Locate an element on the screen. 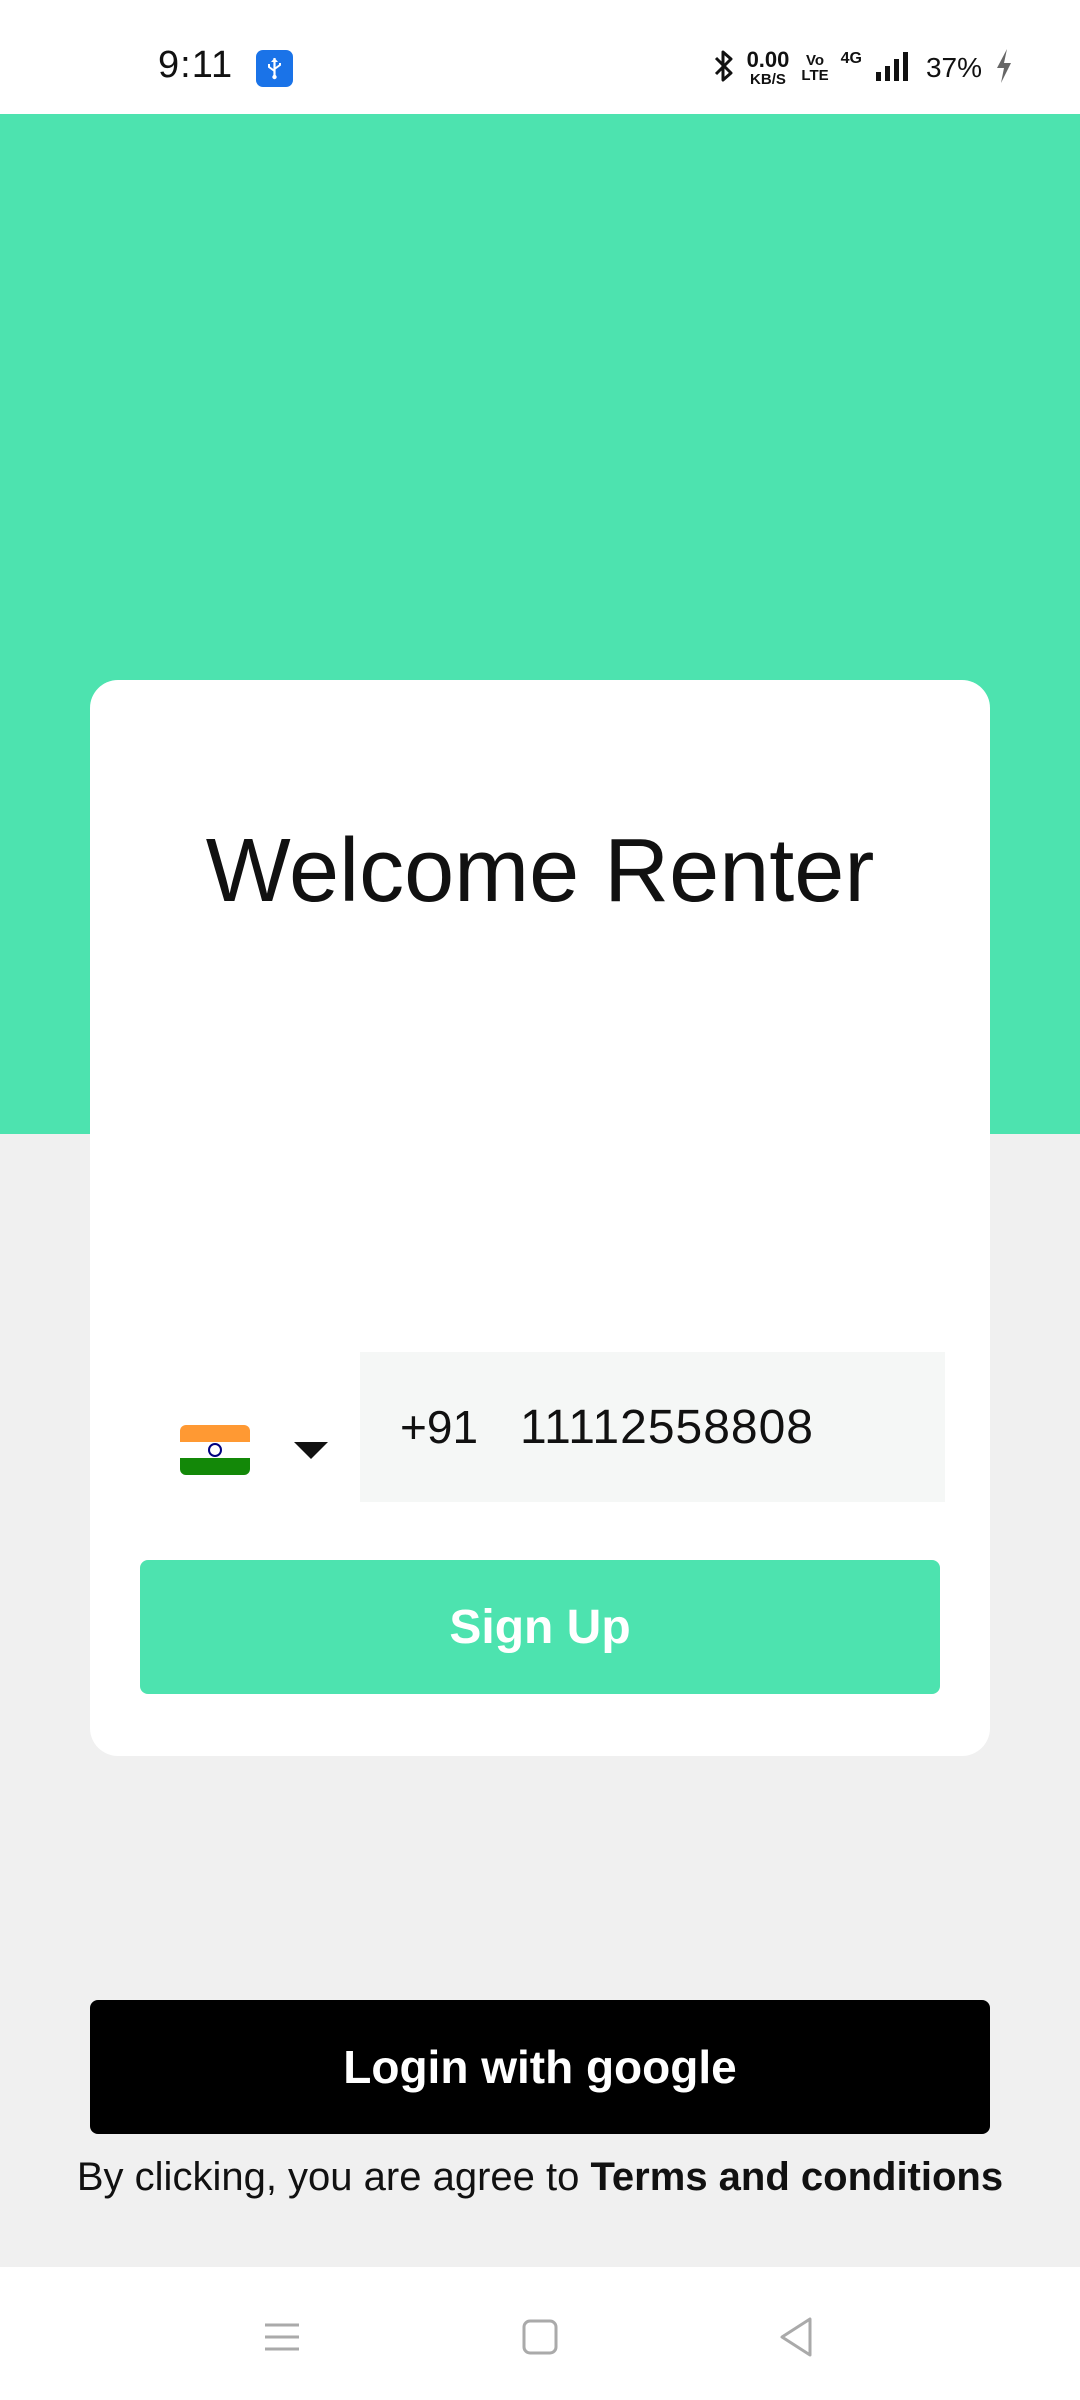 This screenshot has width=1080, height=2400. net-speed-unit: KB/S is located at coordinates (768, 79).